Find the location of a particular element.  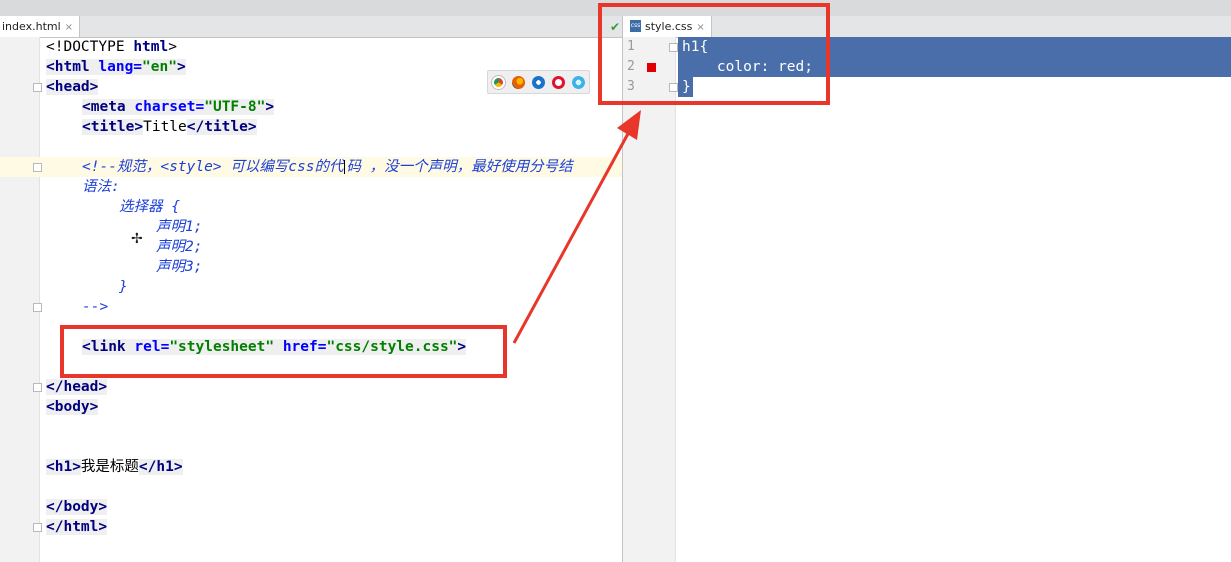

annotation-arrow is located at coordinates (576, 227).